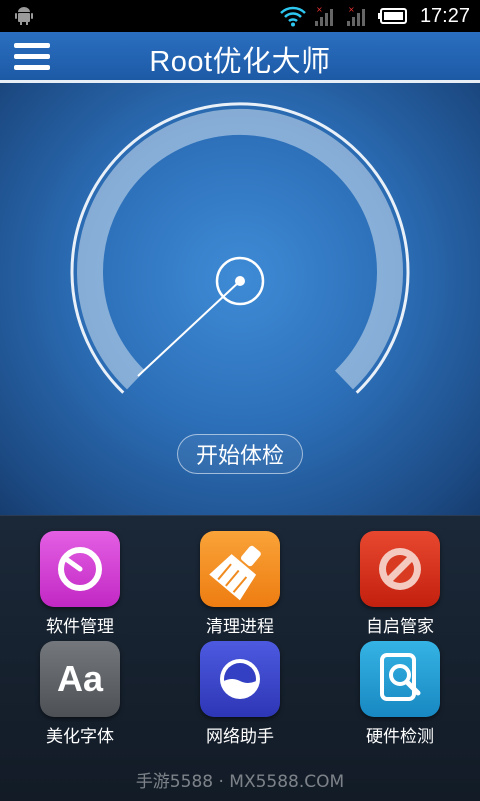 The height and width of the screenshot is (801, 480). I want to click on tool-hardware-check: 硬件检测, so click(400, 694).